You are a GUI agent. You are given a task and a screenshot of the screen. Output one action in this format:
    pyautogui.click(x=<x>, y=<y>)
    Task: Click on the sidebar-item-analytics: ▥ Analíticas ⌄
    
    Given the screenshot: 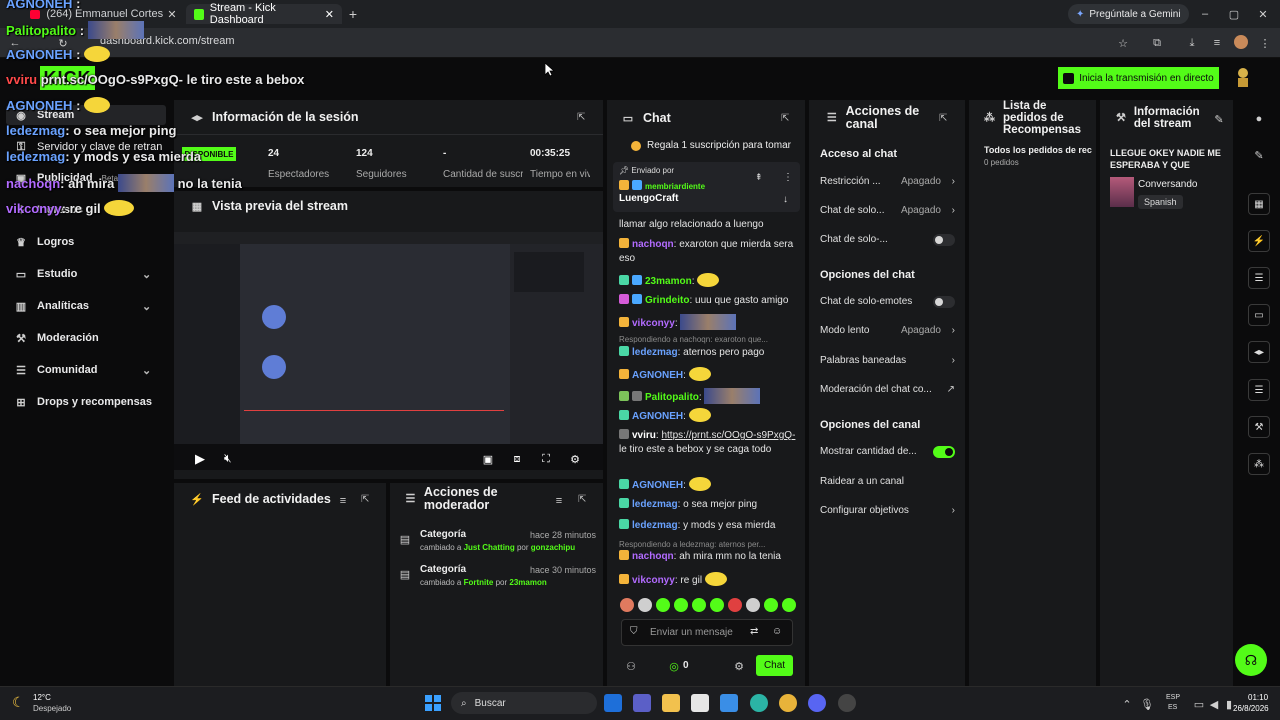 What is the action you would take?
    pyautogui.click(x=89, y=306)
    